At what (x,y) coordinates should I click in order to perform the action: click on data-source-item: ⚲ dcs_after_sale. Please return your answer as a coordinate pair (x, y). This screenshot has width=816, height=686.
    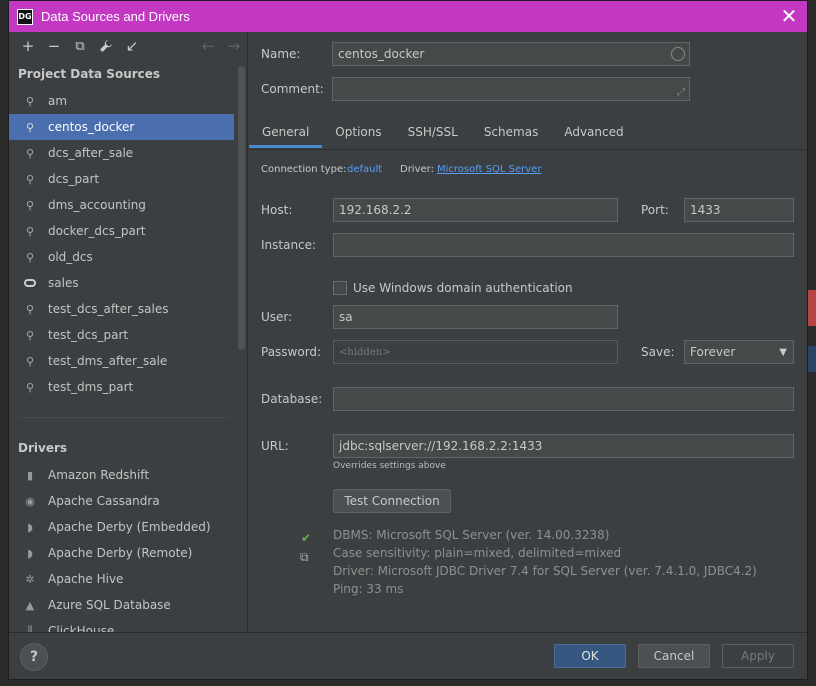
    Looking at the image, I should click on (121, 153).